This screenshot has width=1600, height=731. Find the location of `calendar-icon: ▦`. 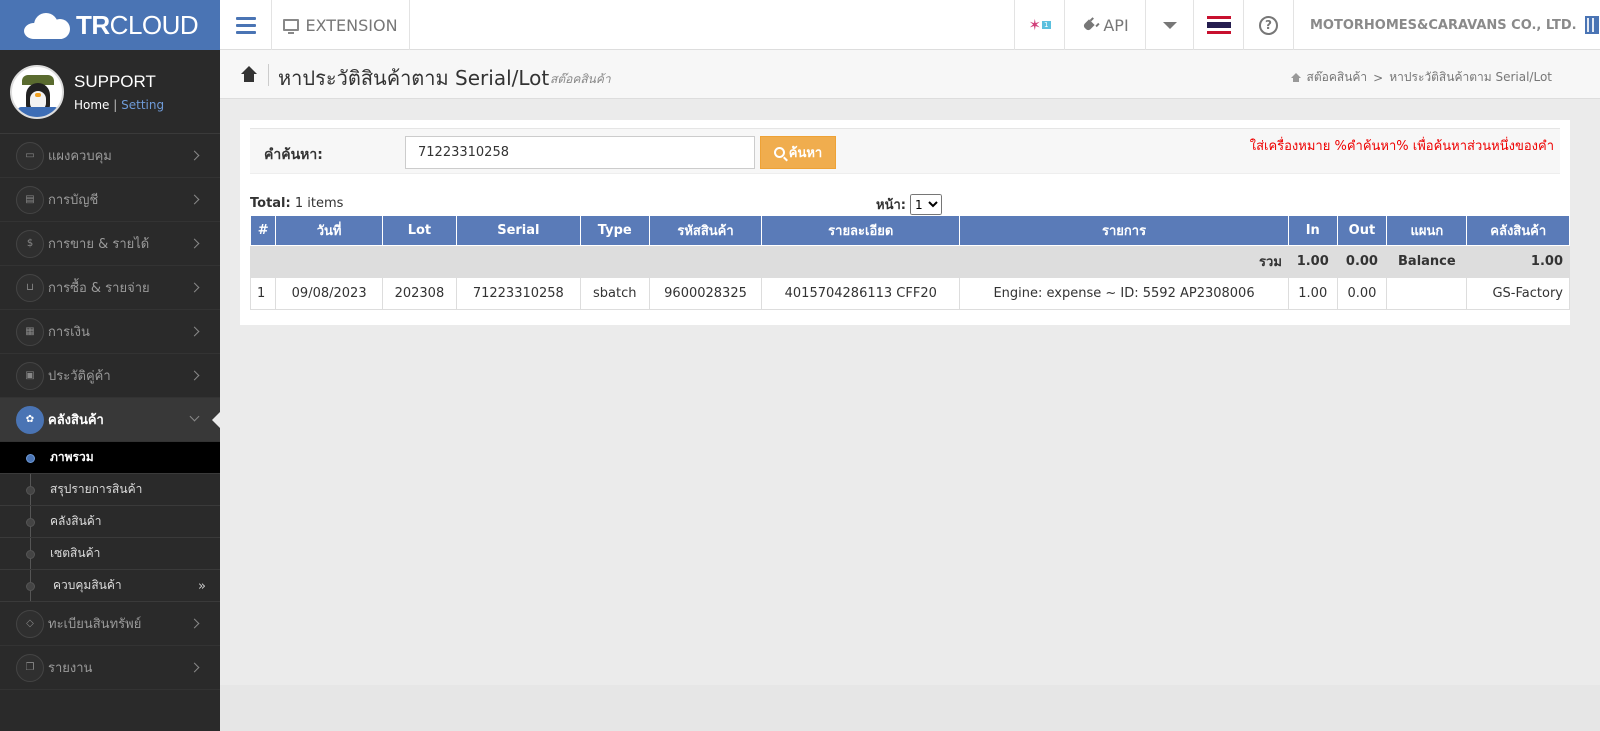

calendar-icon: ▦ is located at coordinates (30, 331).